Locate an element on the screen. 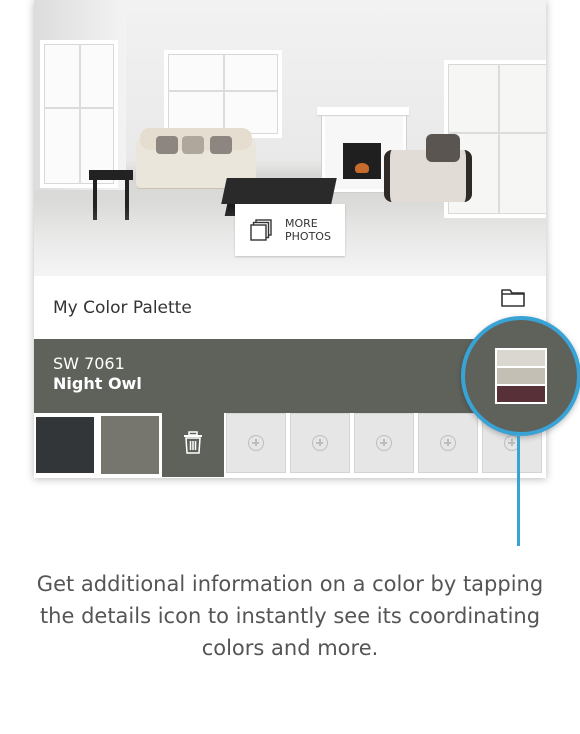  more-photos-button: MORE PHOTOS is located at coordinates (290, 230).